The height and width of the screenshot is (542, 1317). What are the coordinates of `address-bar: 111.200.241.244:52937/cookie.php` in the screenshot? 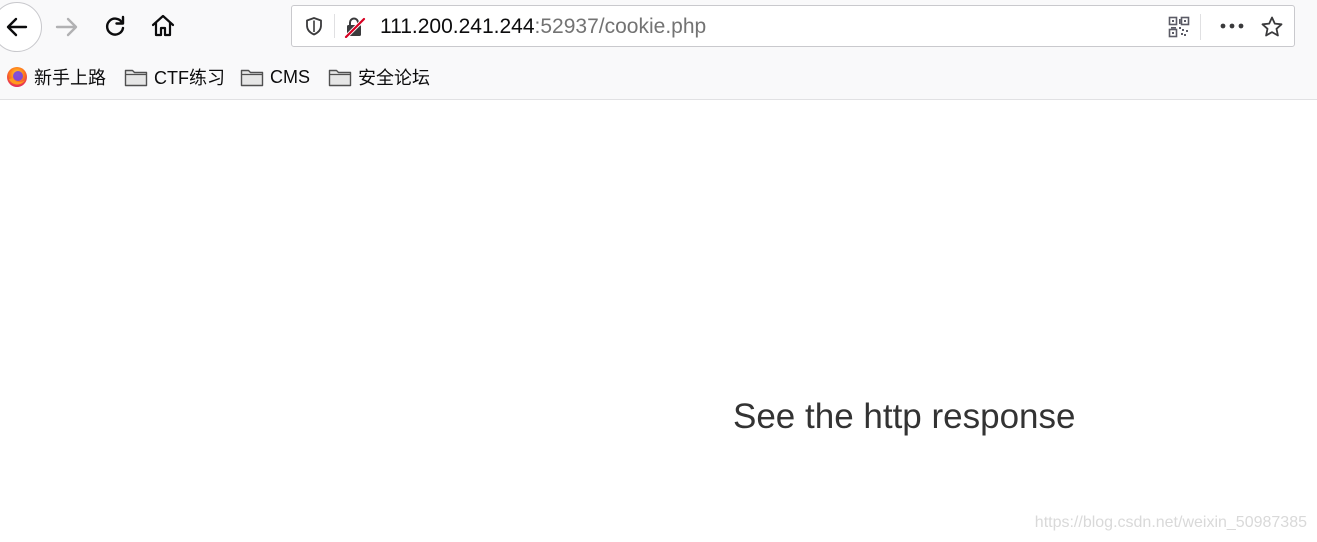 It's located at (793, 26).